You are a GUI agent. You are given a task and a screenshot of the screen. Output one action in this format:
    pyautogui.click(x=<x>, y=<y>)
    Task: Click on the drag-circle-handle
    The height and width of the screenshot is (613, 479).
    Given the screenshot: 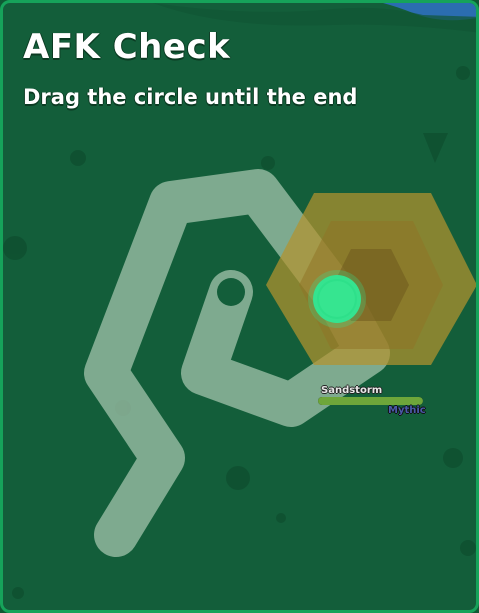 What is the action you would take?
    pyautogui.click(x=337, y=299)
    